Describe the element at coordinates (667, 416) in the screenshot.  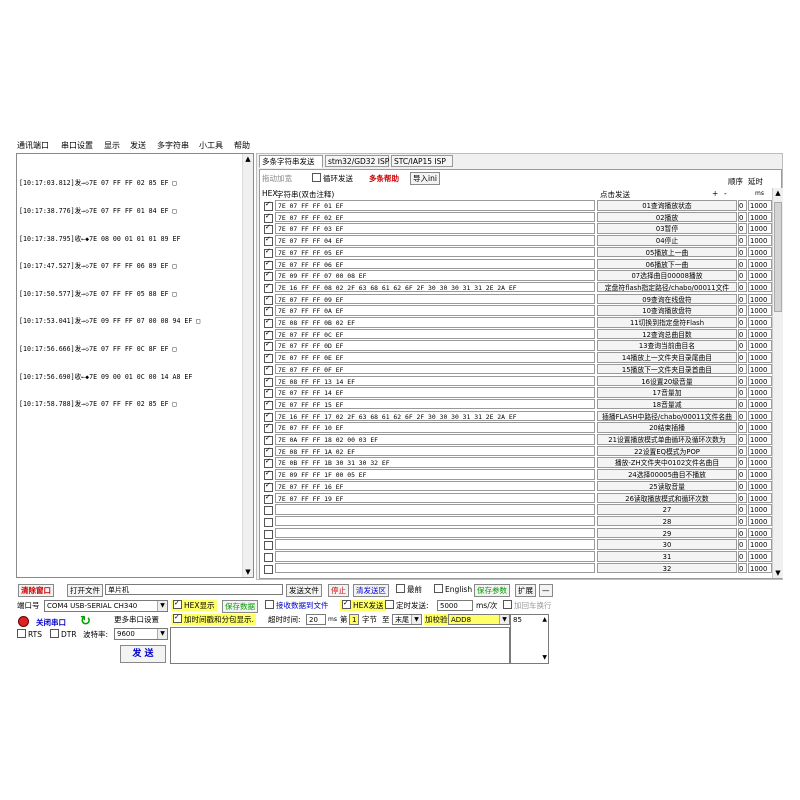
I see `click-send-button: 插播FLASH中路径/chabo/00011文件名曲` at that location.